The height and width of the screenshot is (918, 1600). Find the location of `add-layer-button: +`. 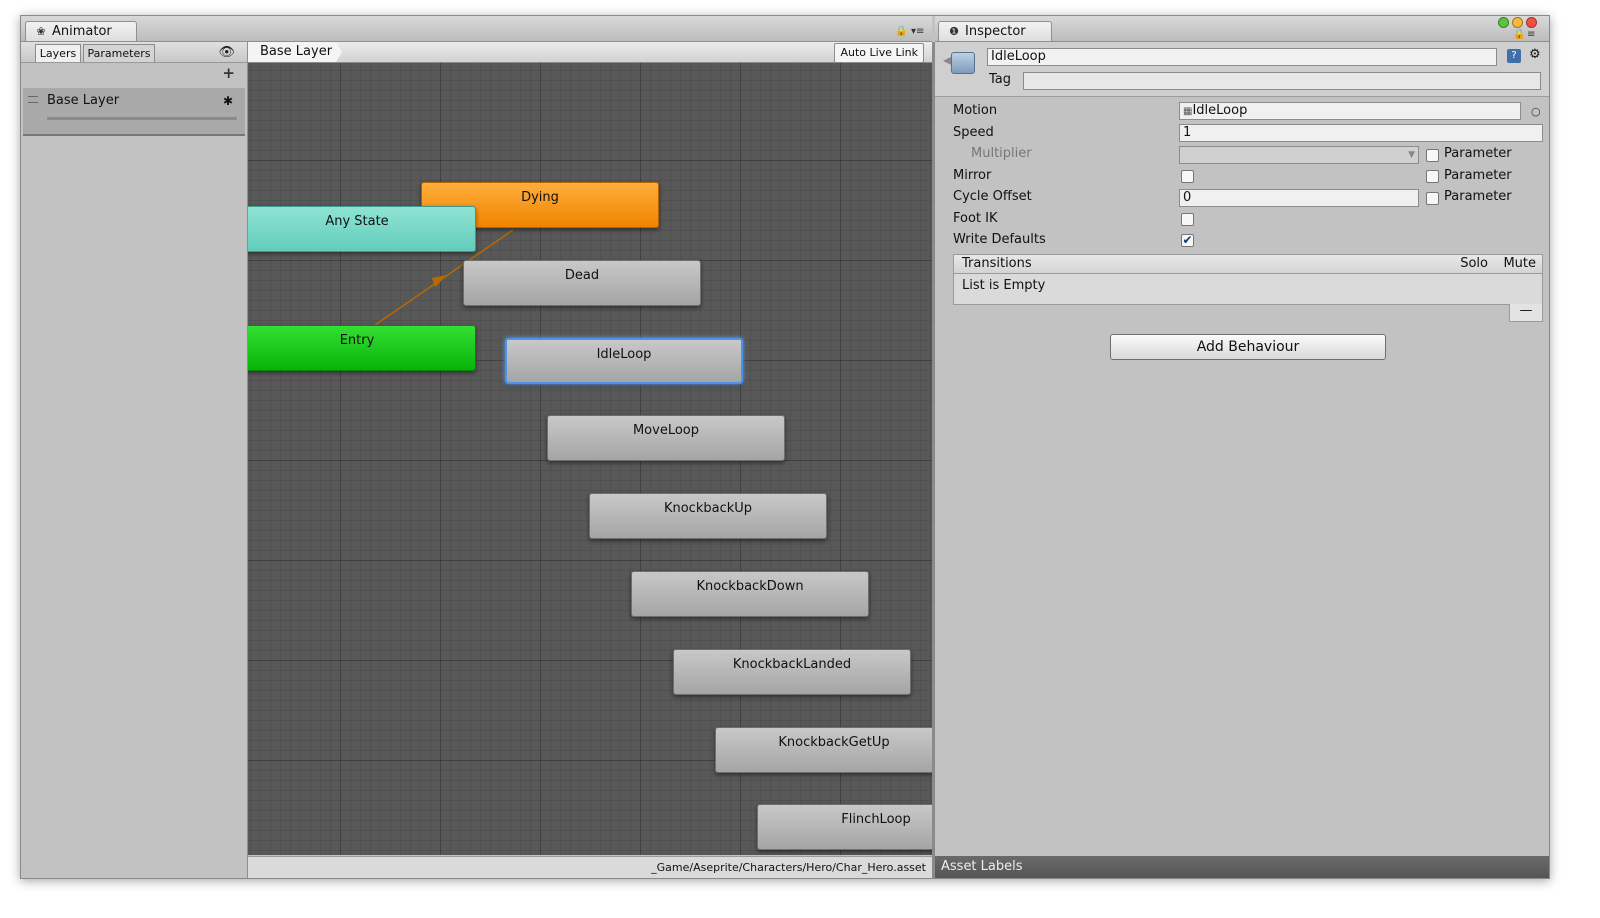

add-layer-button: + is located at coordinates (228, 73).